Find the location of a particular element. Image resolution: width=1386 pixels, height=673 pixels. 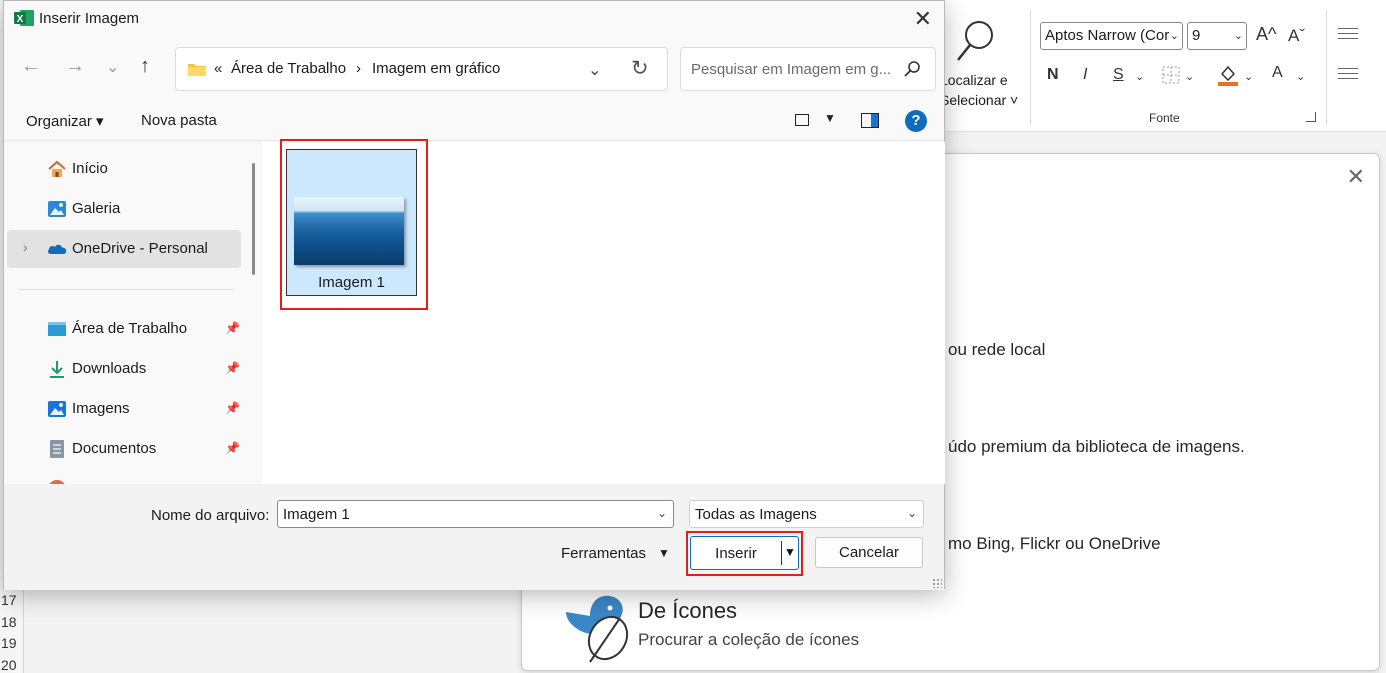

scrollbar-thumb is located at coordinates (253, 219).